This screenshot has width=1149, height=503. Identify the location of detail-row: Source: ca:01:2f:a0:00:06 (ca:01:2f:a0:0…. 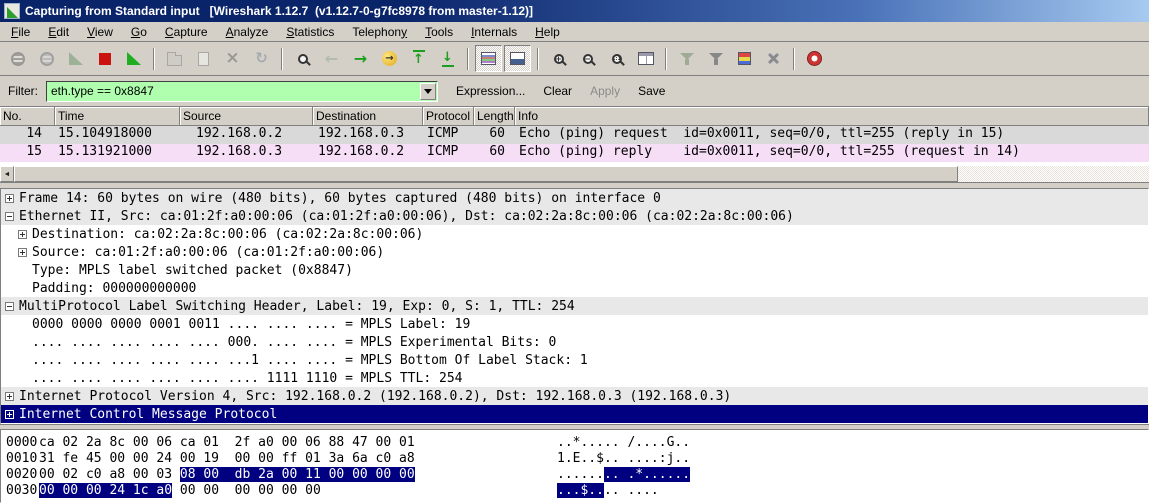
(574, 252).